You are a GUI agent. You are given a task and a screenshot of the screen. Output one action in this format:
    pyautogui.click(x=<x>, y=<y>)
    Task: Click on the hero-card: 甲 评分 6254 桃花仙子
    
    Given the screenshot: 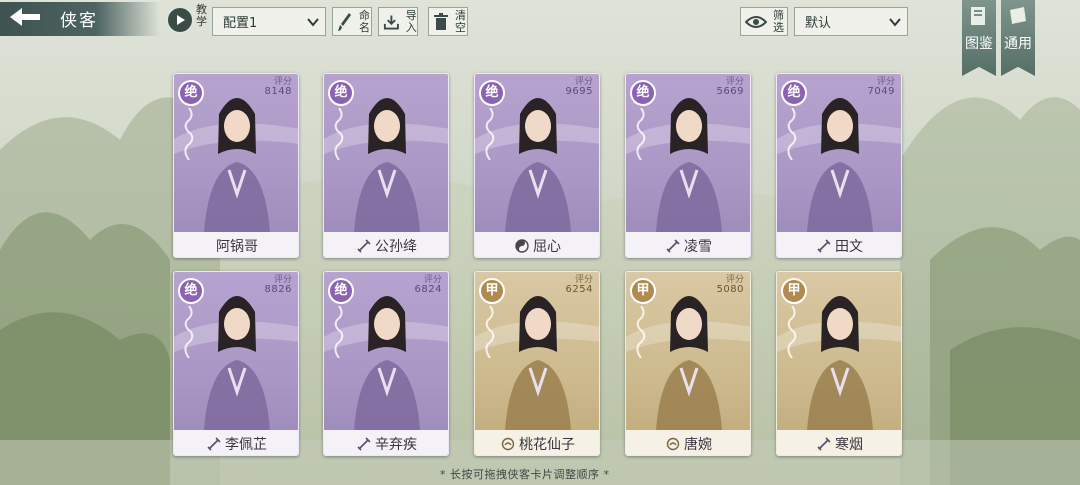 What is the action you would take?
    pyautogui.click(x=537, y=363)
    